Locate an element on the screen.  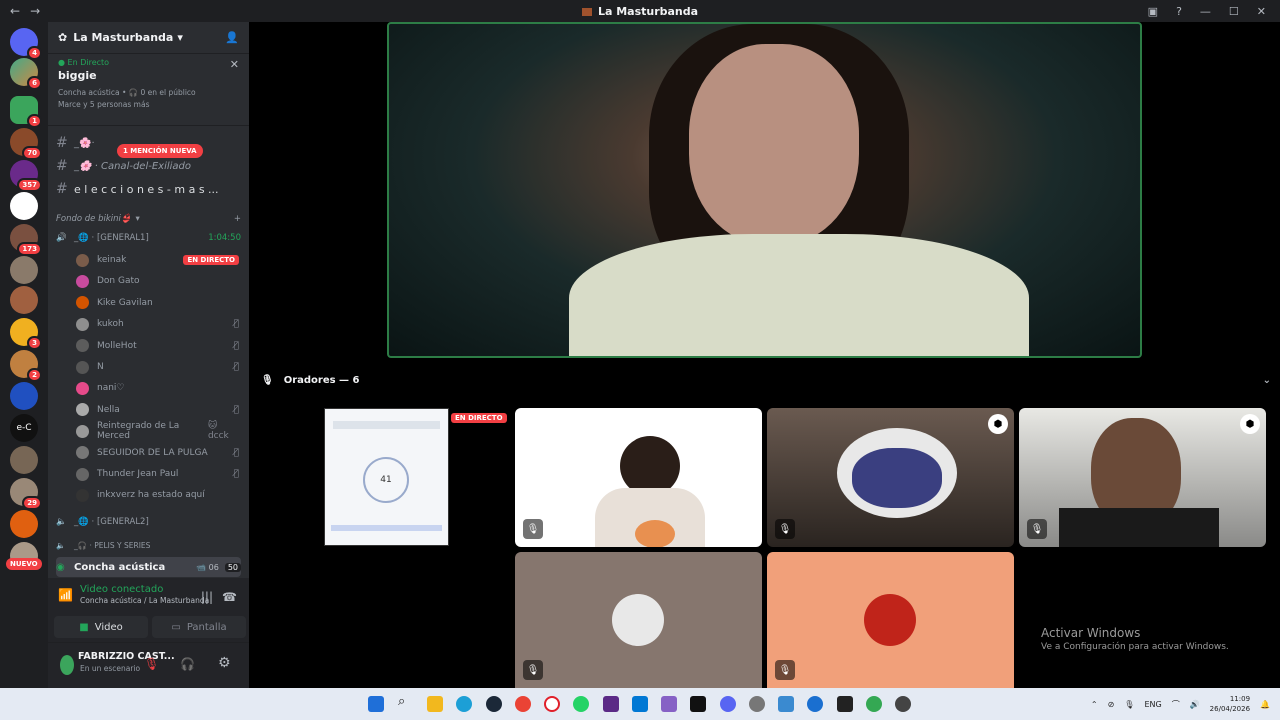
voice-user: Thunder Jean Paul 🎙̸ is located at coordinates (157, 474).